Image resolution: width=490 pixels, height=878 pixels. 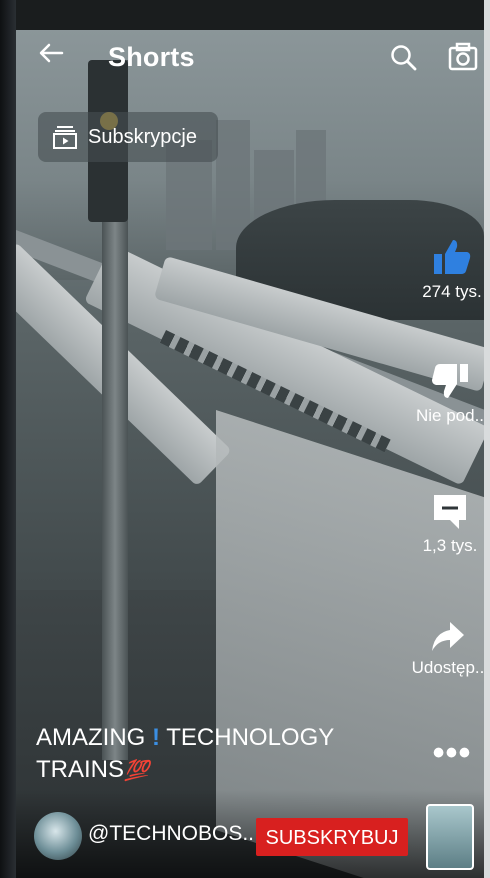 What do you see at coordinates (58, 836) in the screenshot?
I see `channel-avatar` at bounding box center [58, 836].